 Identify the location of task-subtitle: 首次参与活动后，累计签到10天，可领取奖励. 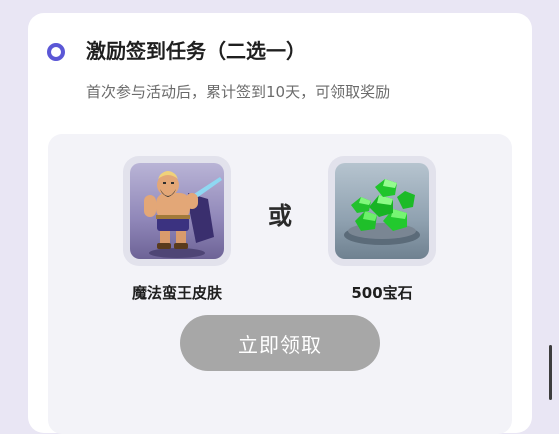
(238, 92).